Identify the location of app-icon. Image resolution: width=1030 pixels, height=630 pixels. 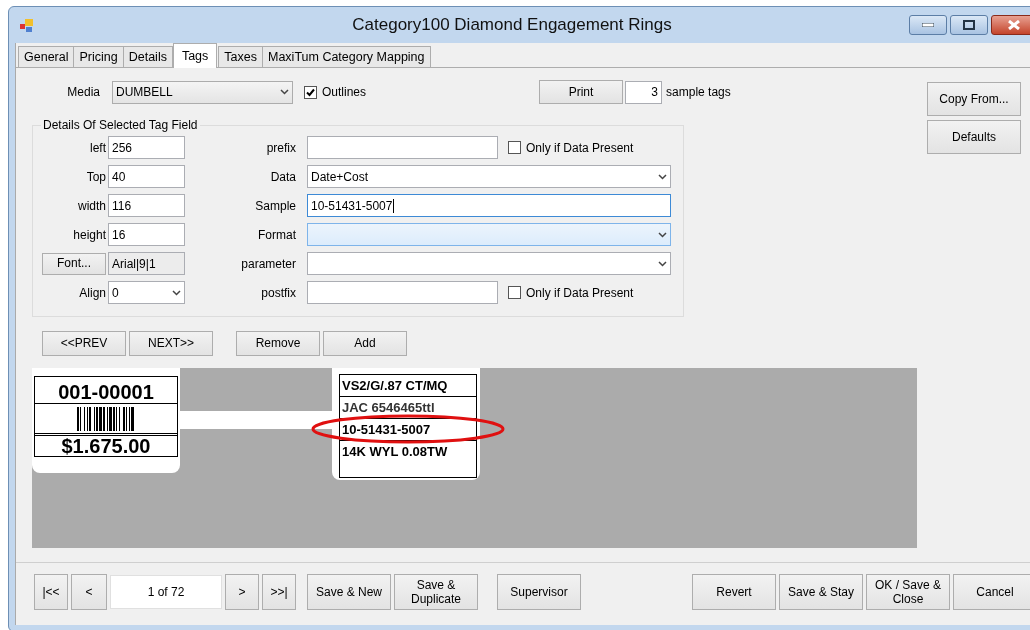
(27, 25).